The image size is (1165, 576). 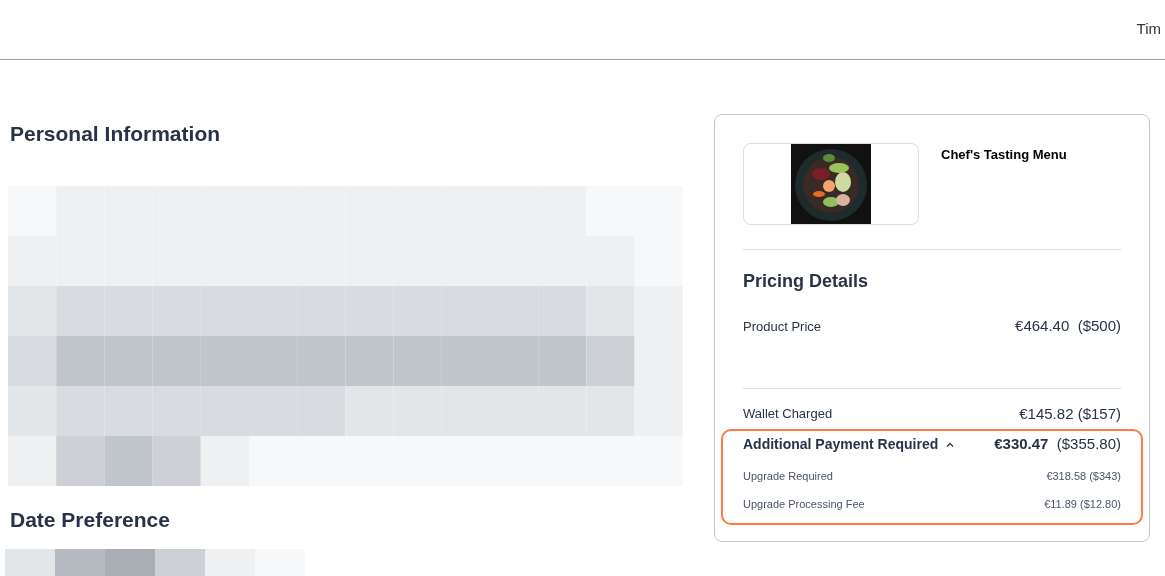 I want to click on price-value: €464.40 ($500), so click(x=1068, y=326).